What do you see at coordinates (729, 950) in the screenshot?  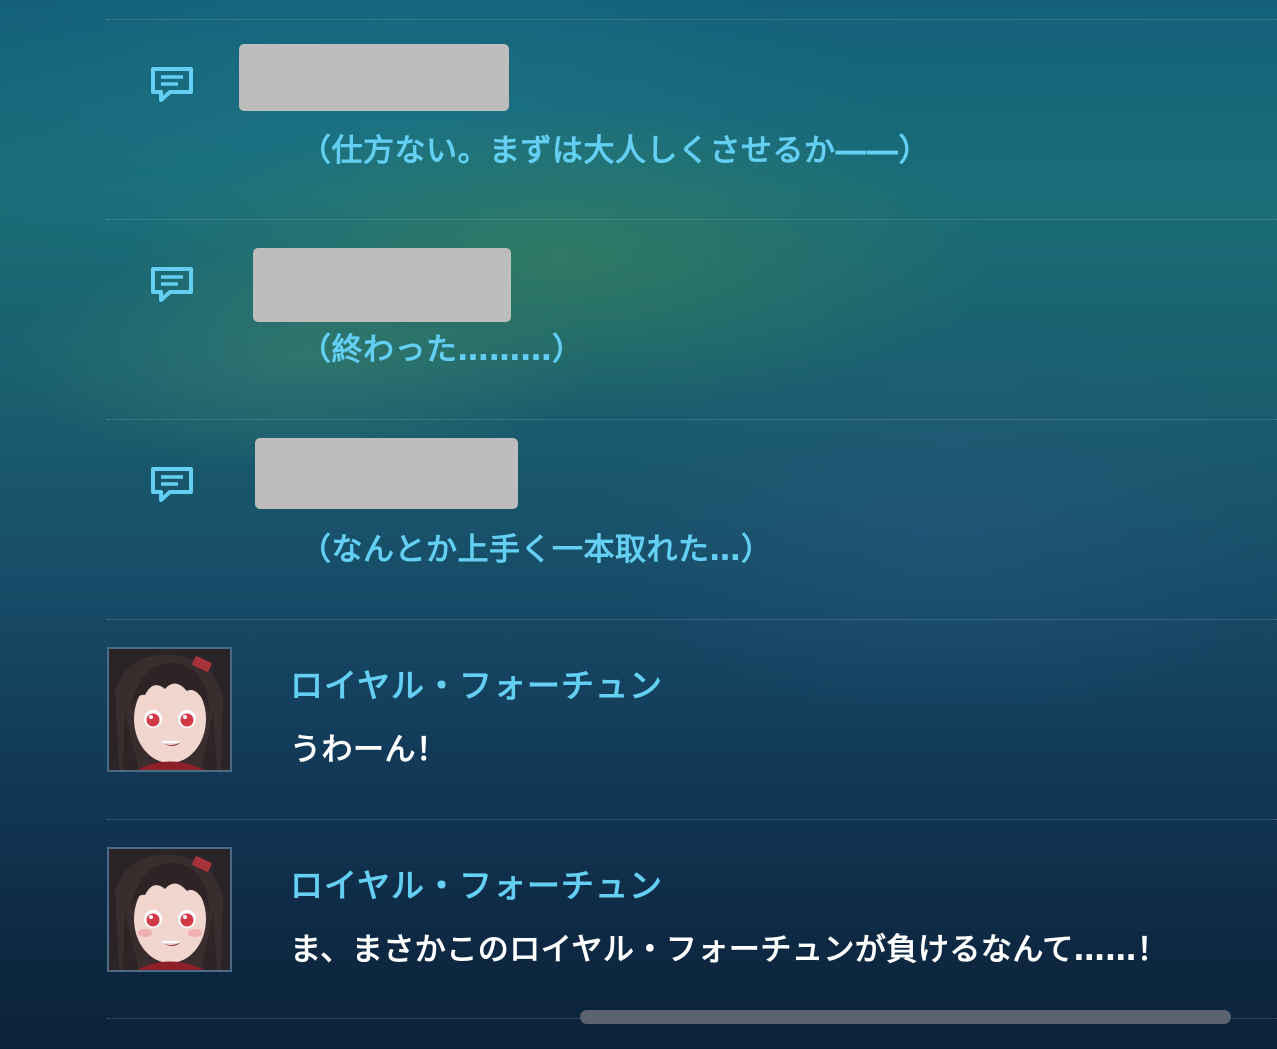 I see `dialogue-text: ま、まさかこのロイヤル・フォーチュンが負けるなんて……！` at bounding box center [729, 950].